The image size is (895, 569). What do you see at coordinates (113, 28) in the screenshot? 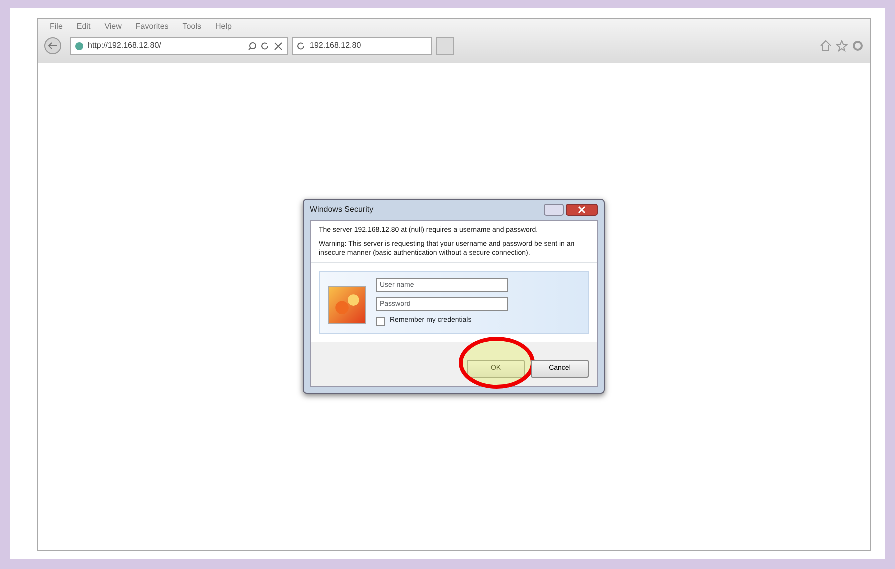
I see `menu-item: View` at bounding box center [113, 28].